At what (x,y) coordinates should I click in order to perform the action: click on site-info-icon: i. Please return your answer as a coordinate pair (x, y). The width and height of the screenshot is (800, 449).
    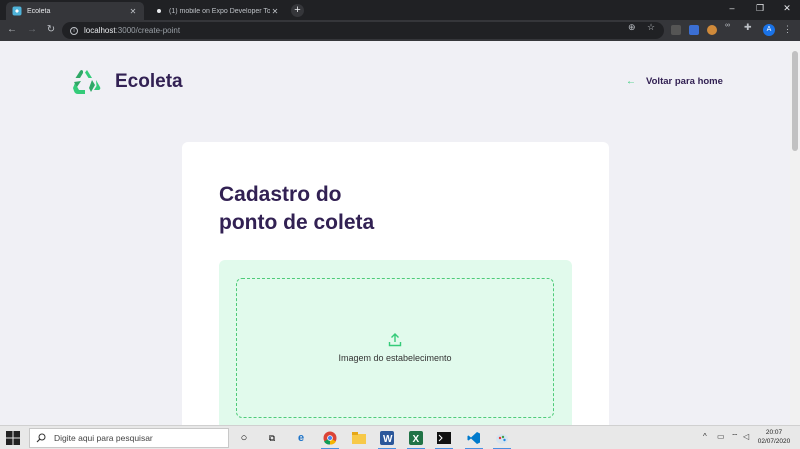
    Looking at the image, I should click on (74, 30).